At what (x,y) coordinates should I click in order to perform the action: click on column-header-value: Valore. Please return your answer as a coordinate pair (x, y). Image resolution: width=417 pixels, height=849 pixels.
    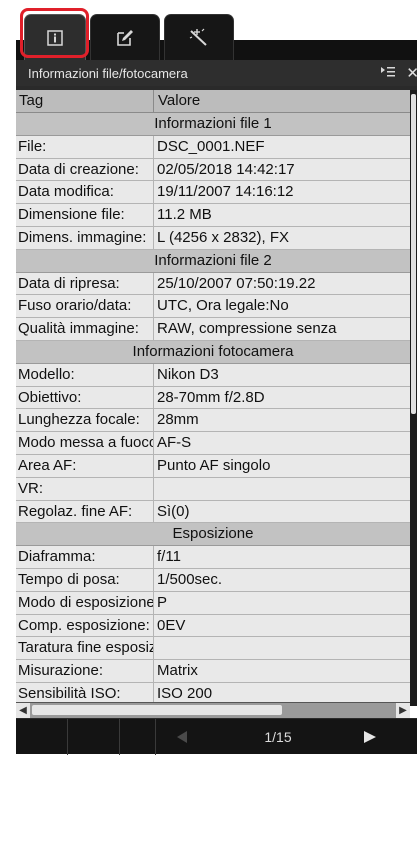
    Looking at the image, I should click on (282, 101).